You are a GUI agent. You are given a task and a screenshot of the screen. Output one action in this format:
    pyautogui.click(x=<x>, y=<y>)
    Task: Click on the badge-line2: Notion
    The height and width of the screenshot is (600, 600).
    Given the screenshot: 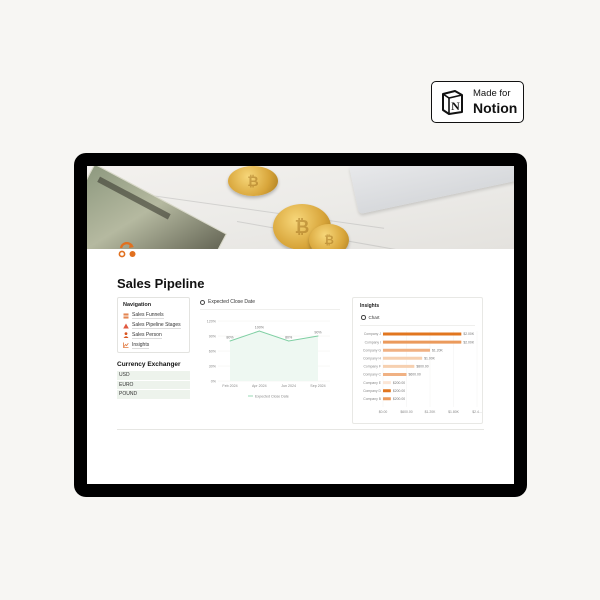 What is the action you would take?
    pyautogui.click(x=495, y=107)
    